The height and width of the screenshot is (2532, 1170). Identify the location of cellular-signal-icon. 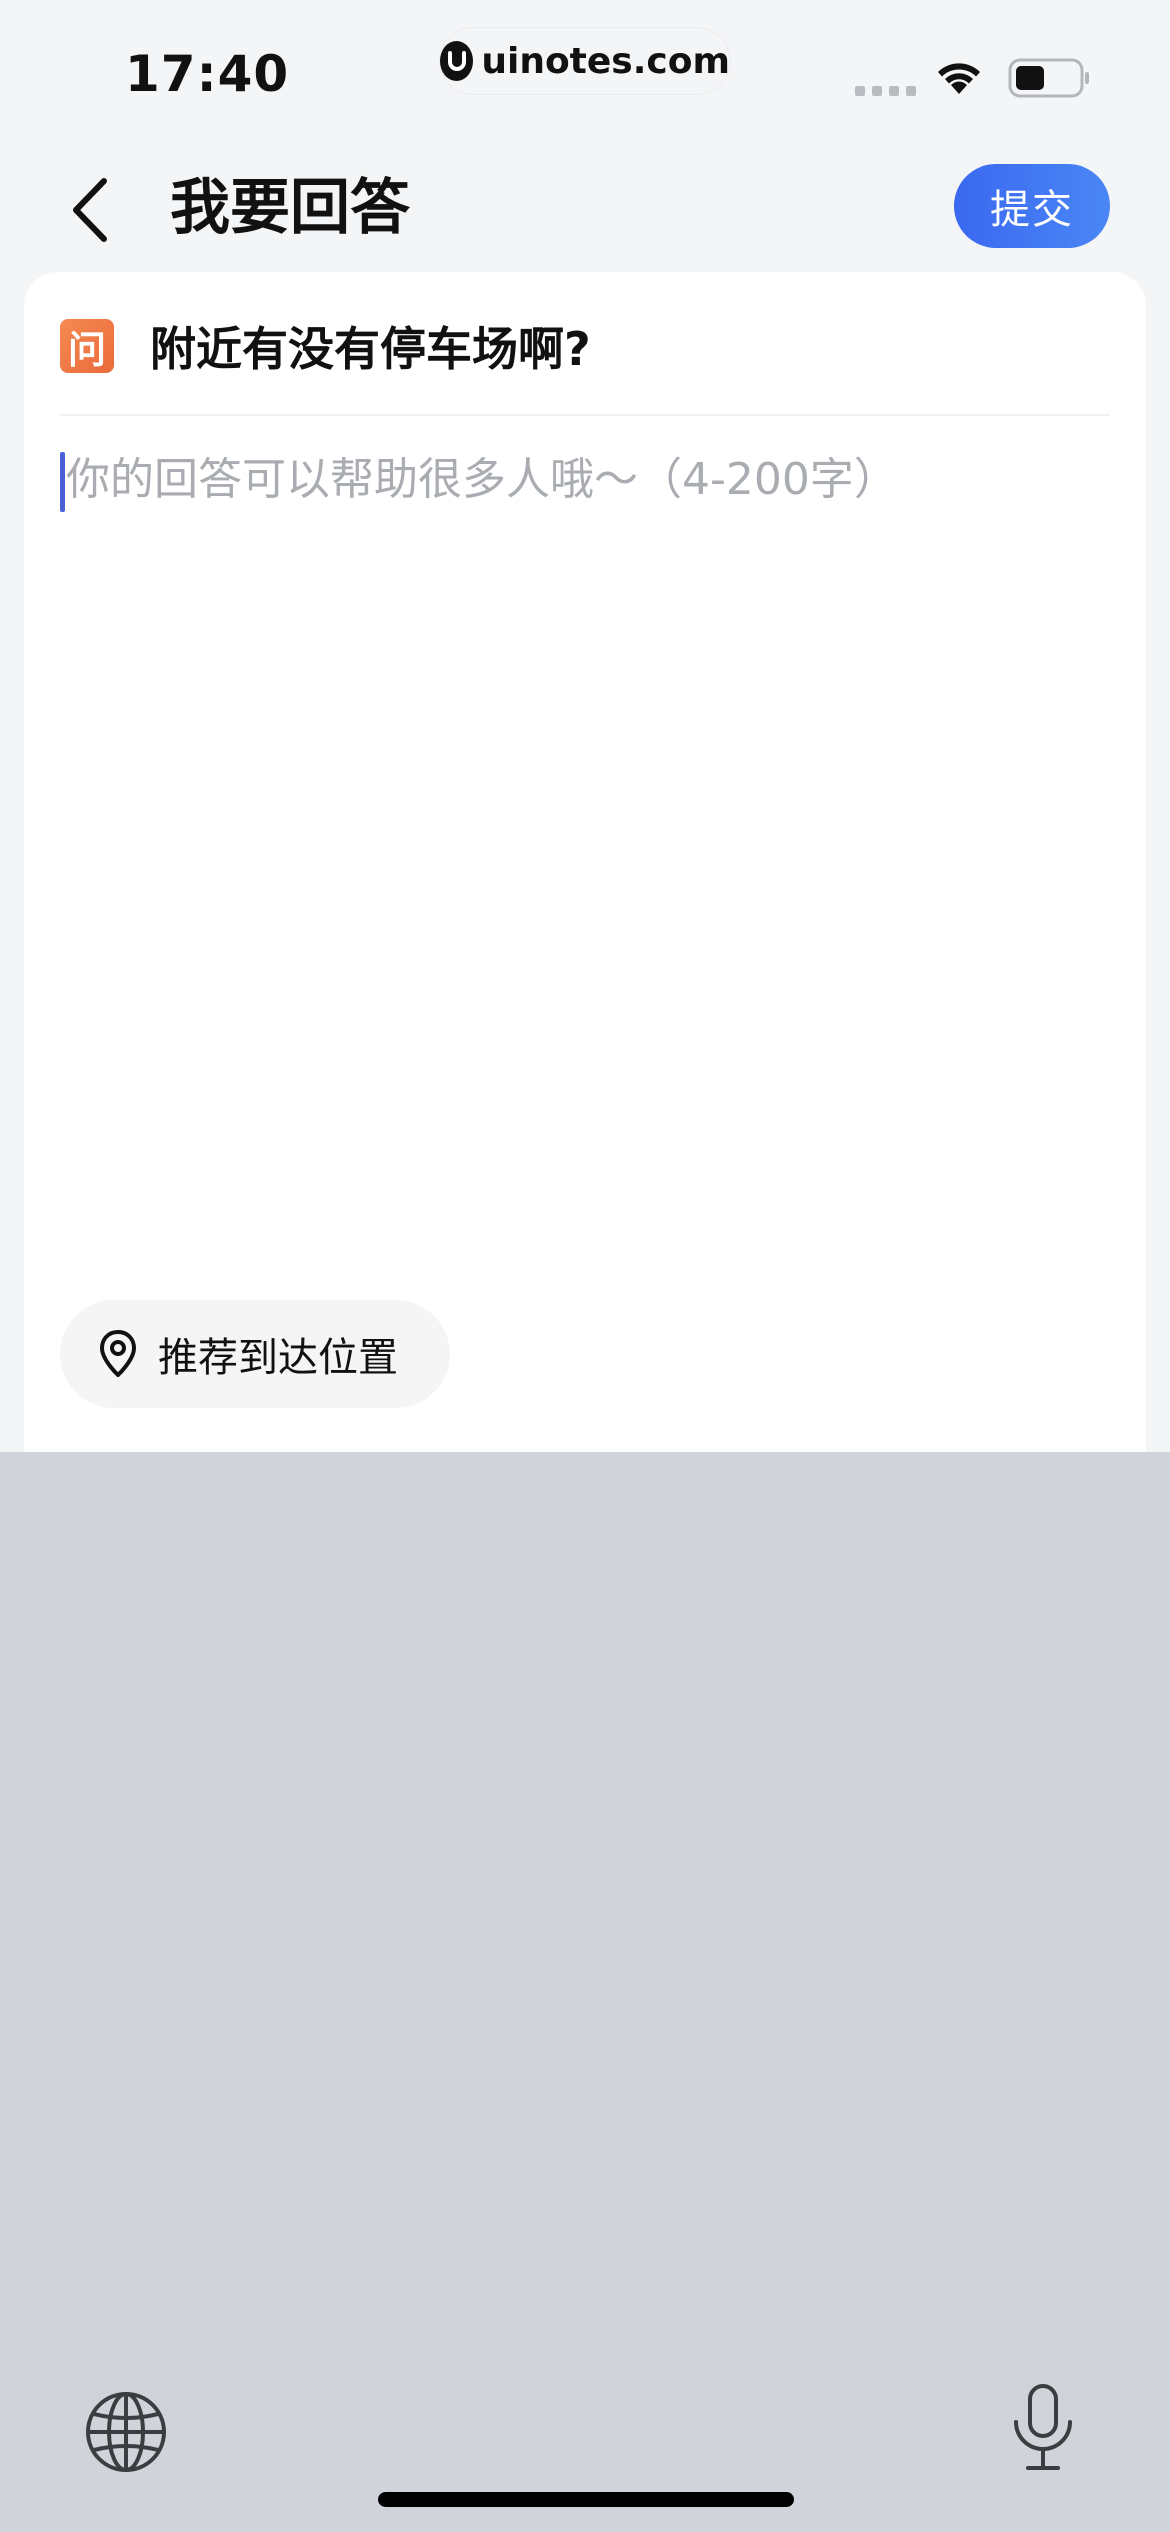
(885, 91).